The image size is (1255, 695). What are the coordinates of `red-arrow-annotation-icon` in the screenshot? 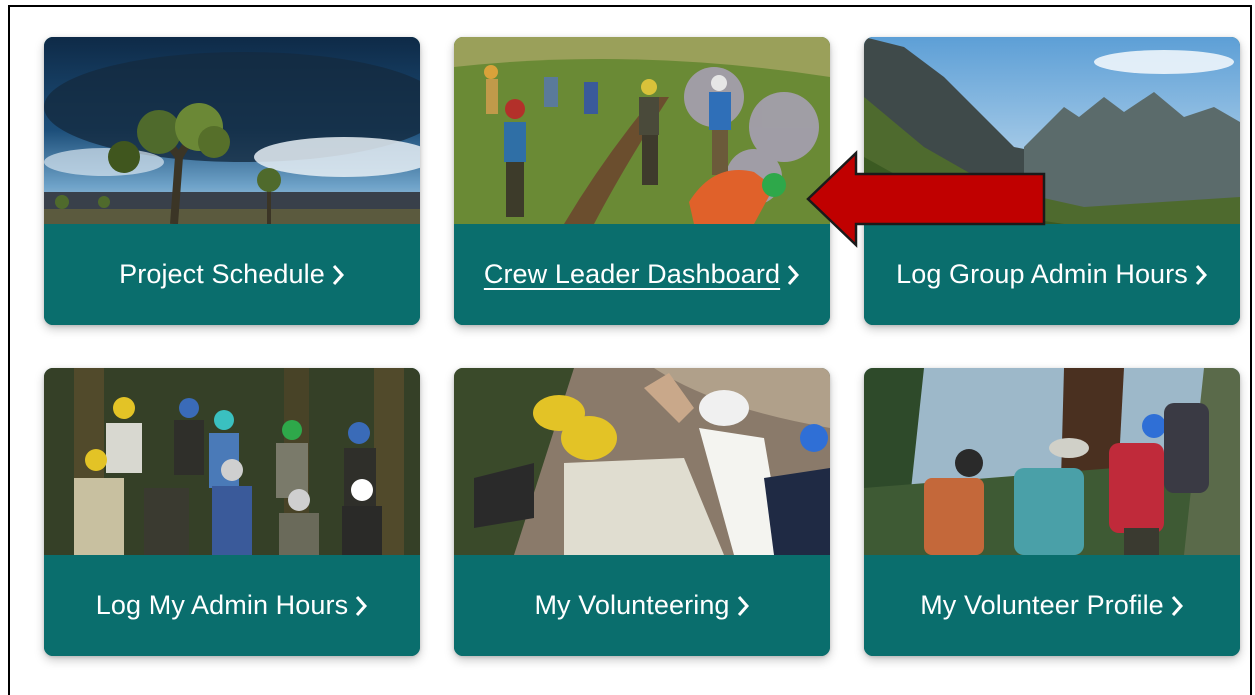 It's located at (926, 199).